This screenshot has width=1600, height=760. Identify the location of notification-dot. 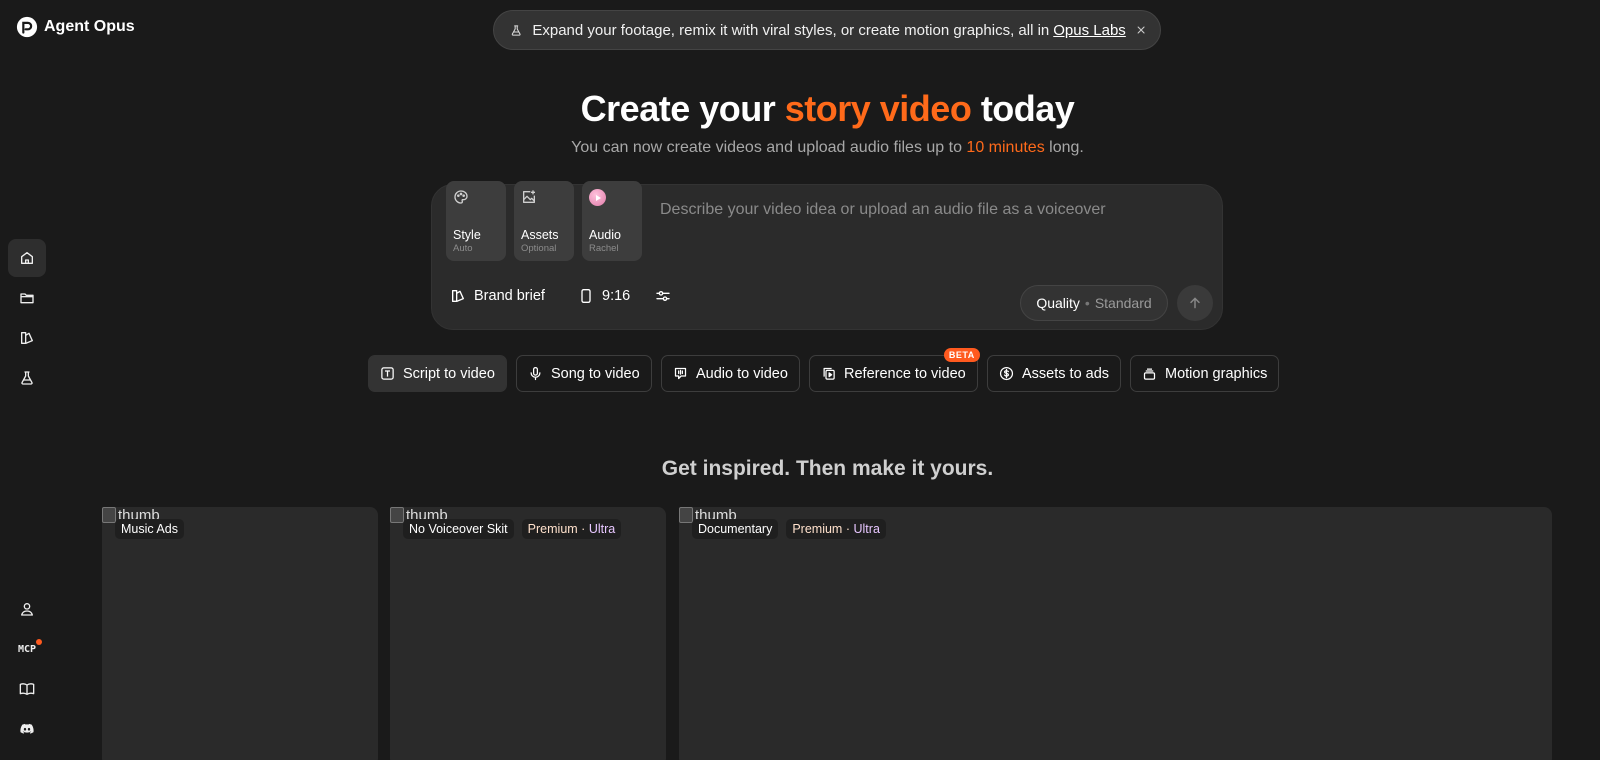
(39, 641).